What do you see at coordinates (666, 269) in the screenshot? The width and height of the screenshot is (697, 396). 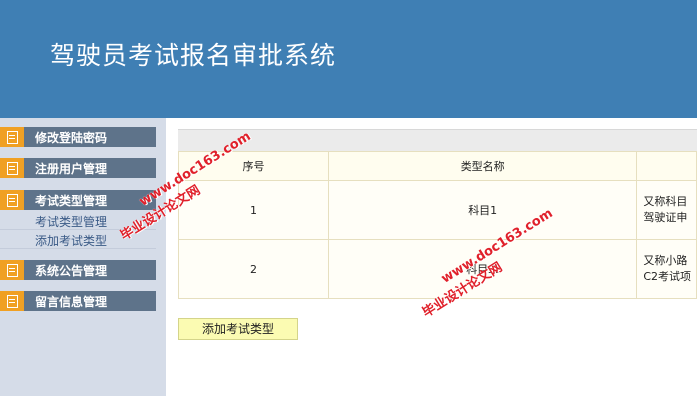 I see `cell-description: 又称小路 C2考试项` at bounding box center [666, 269].